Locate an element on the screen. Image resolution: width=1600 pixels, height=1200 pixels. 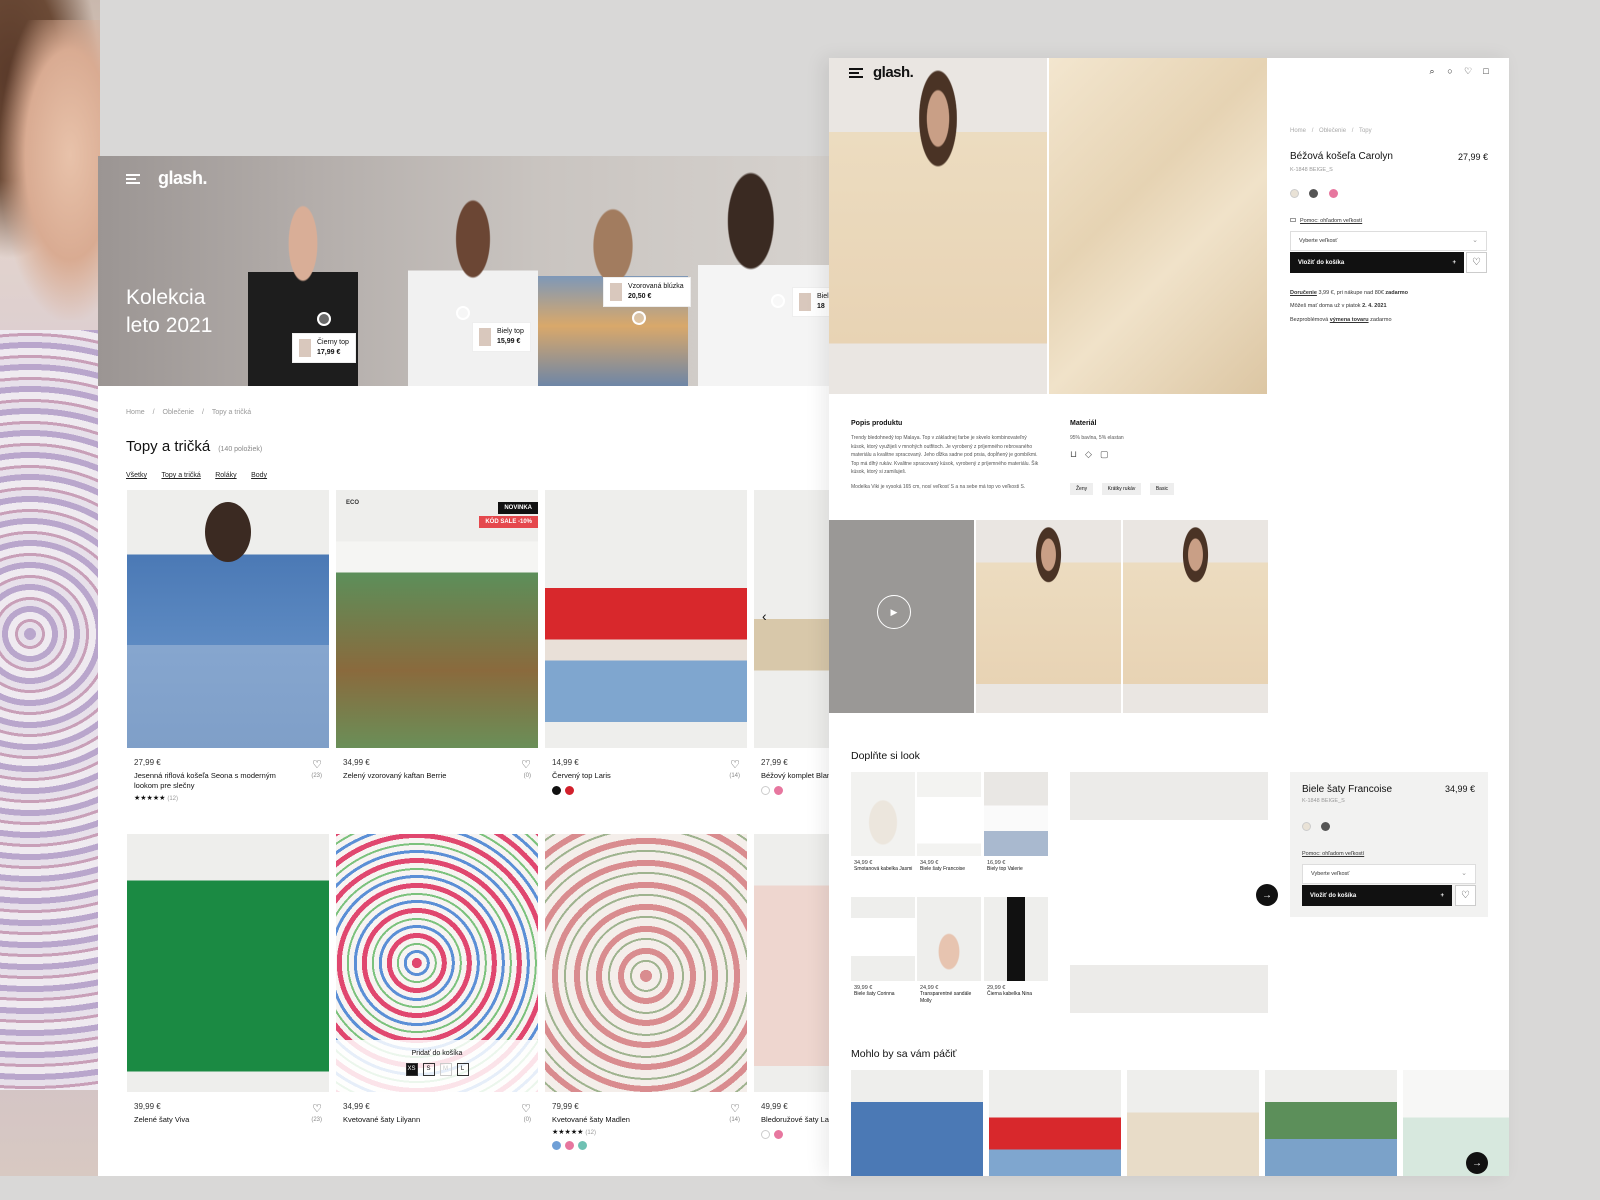
swatch-white is located at coordinates (765, 1134).